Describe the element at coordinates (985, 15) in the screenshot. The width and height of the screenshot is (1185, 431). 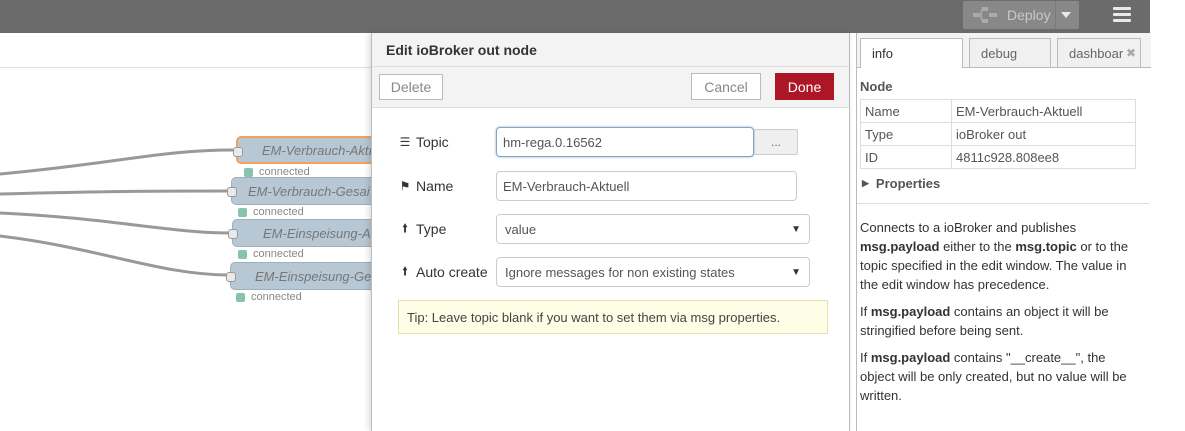
I see `deploy-icon` at that location.